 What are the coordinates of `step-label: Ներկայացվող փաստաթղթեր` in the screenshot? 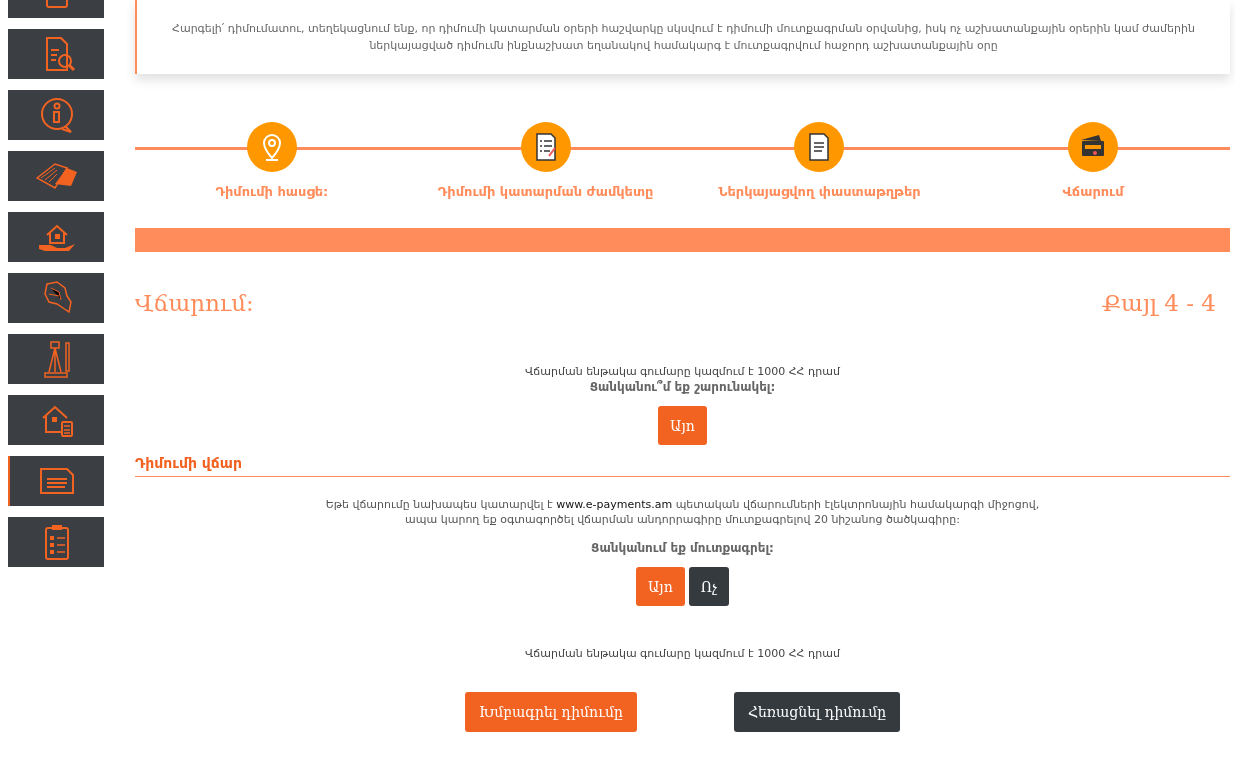 It's located at (819, 191).